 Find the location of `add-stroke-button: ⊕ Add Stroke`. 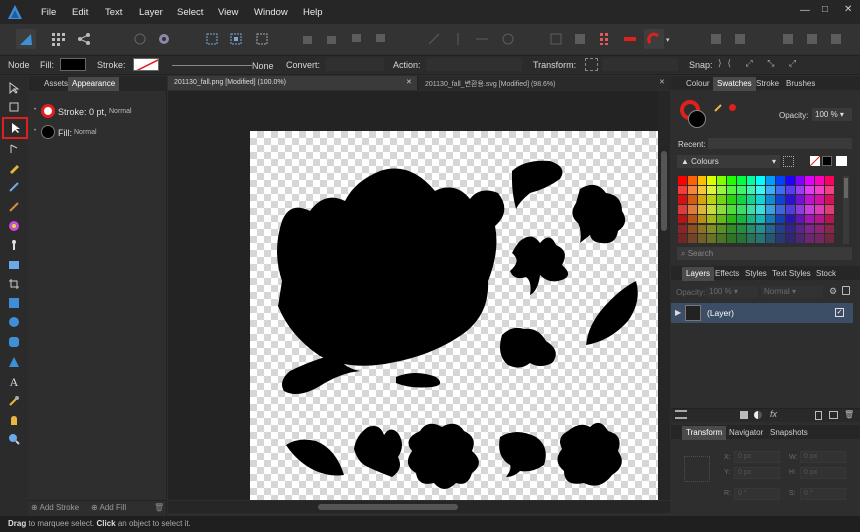

add-stroke-button: ⊕ Add Stroke is located at coordinates (55, 507).